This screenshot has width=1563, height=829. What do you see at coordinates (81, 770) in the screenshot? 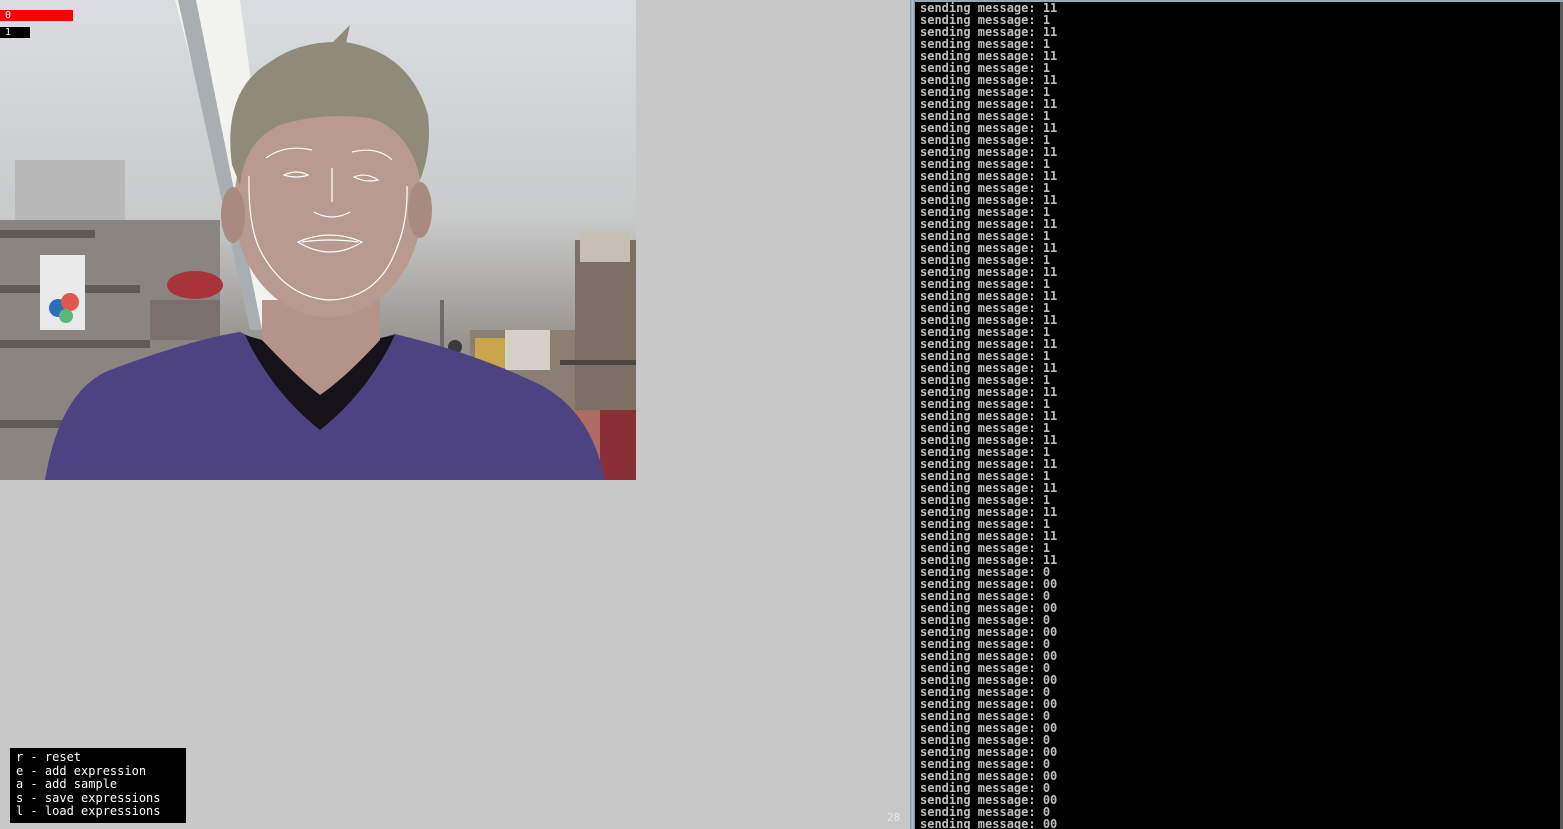
I see `help-line-add-expression: e - add expression` at bounding box center [81, 770].